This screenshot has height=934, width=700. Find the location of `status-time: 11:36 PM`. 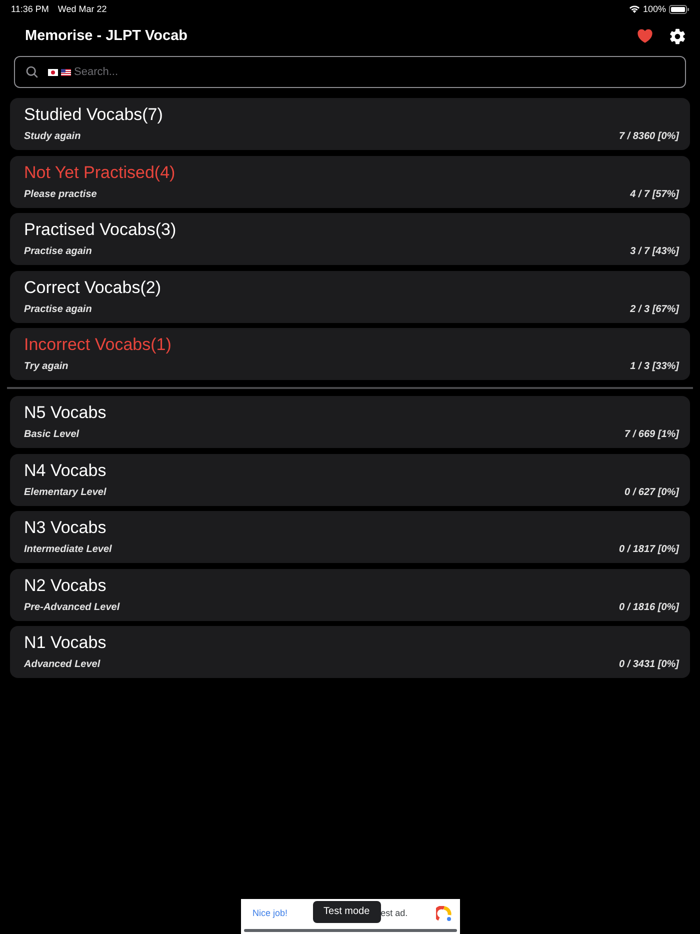

status-time: 11:36 PM is located at coordinates (30, 9).